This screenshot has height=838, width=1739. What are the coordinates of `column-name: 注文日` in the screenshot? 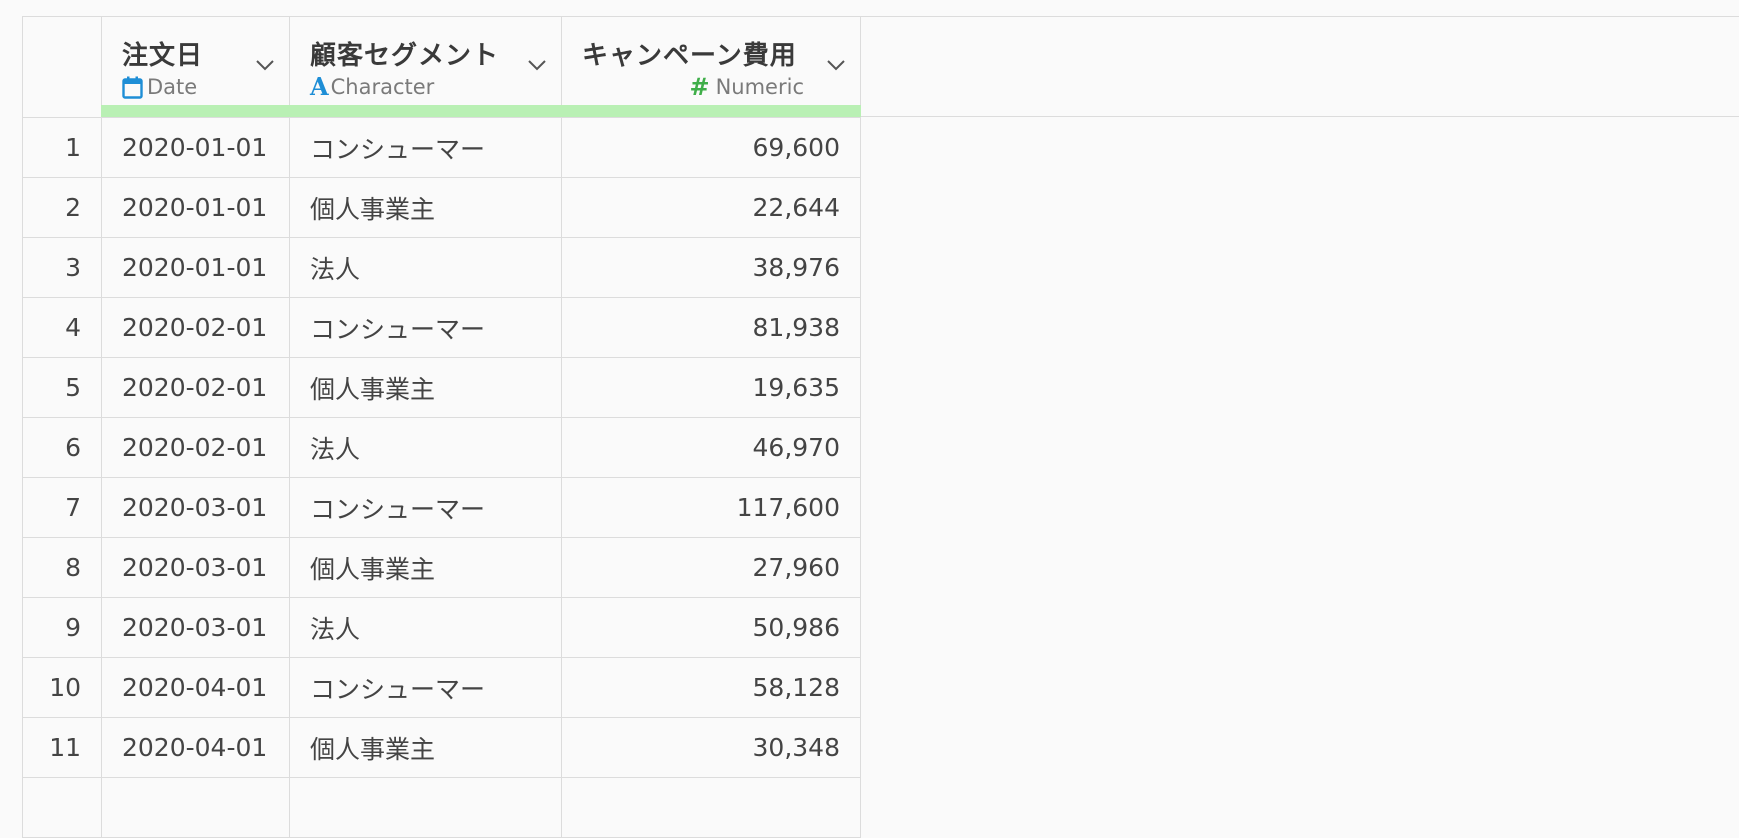 It's located at (163, 56).